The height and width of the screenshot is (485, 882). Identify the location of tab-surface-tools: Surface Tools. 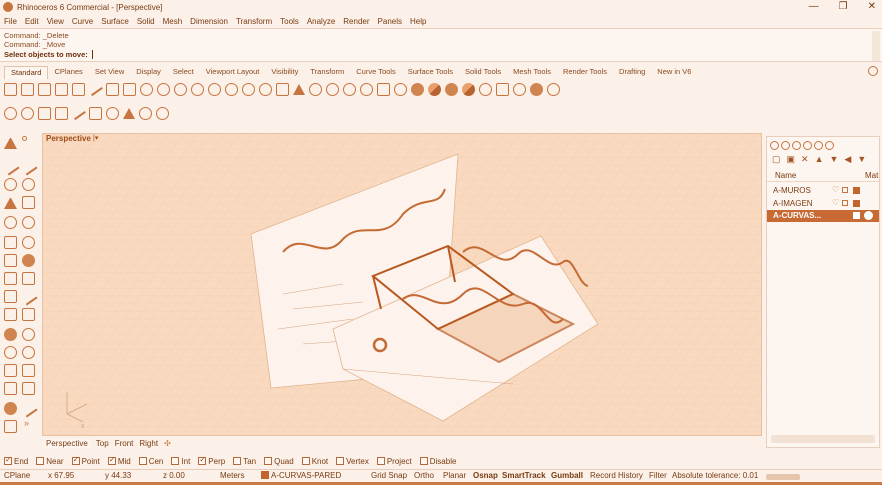
(430, 72).